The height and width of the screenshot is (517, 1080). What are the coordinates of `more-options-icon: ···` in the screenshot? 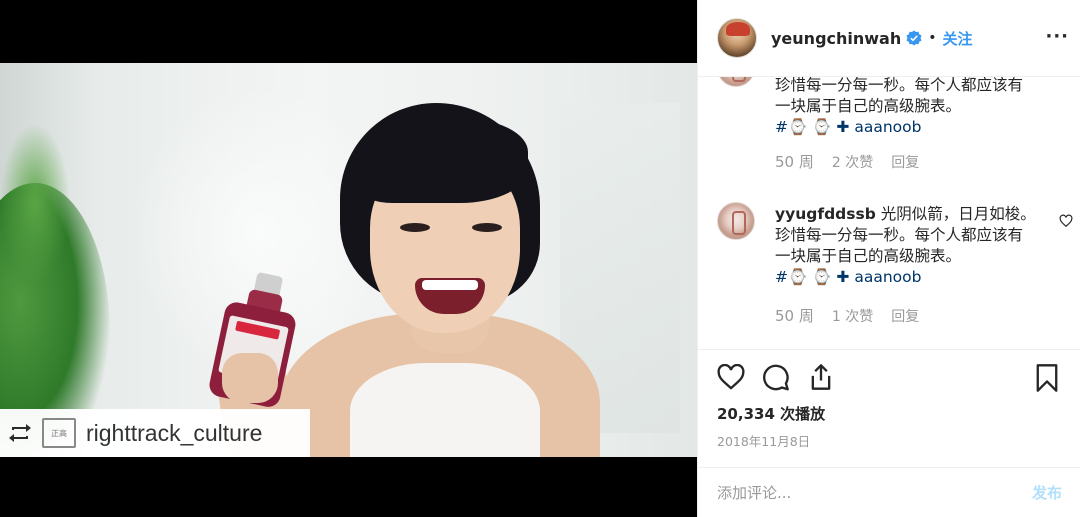 It's located at (1057, 36).